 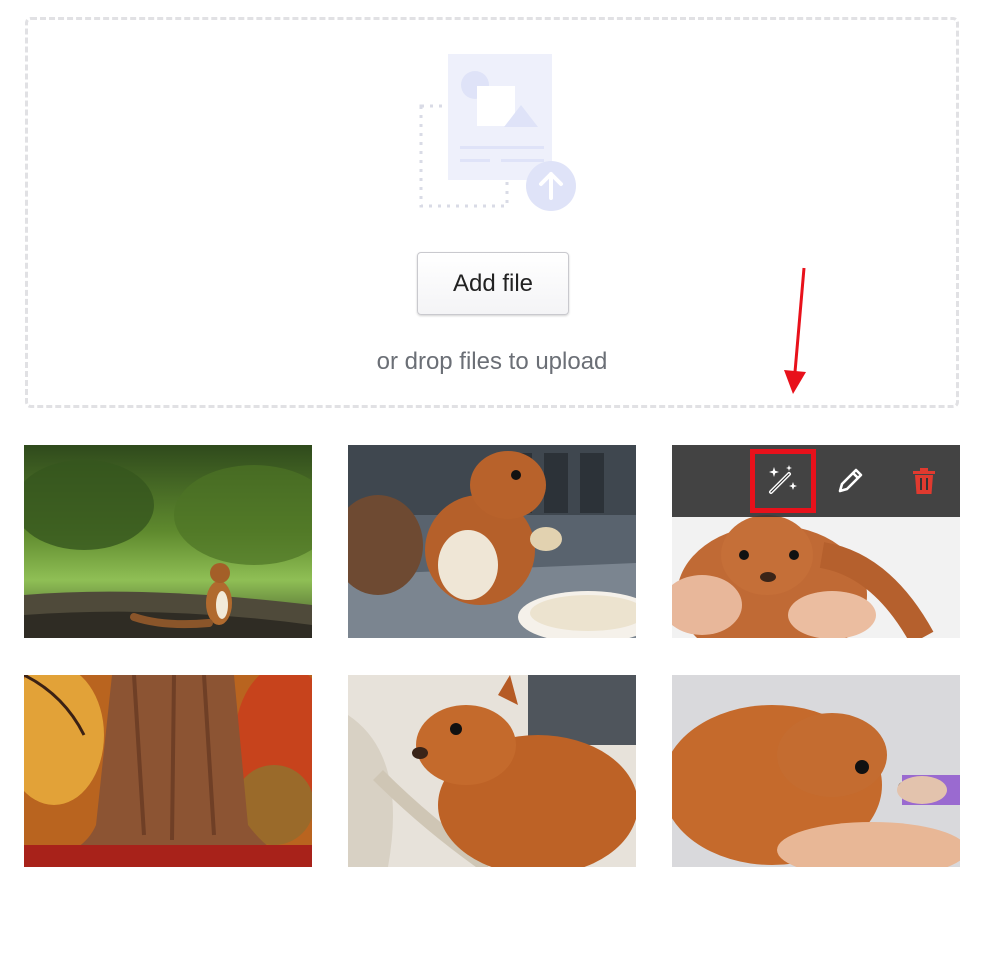 I want to click on pencil-icon, so click(x=850, y=480).